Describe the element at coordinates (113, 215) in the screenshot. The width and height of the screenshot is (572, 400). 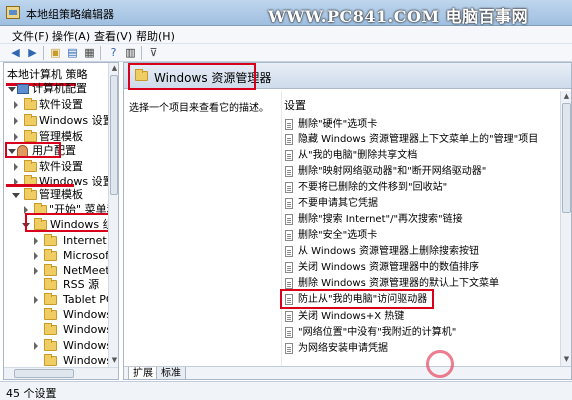
I see `tree-vertical-scrollbar: ▲ ▼` at that location.